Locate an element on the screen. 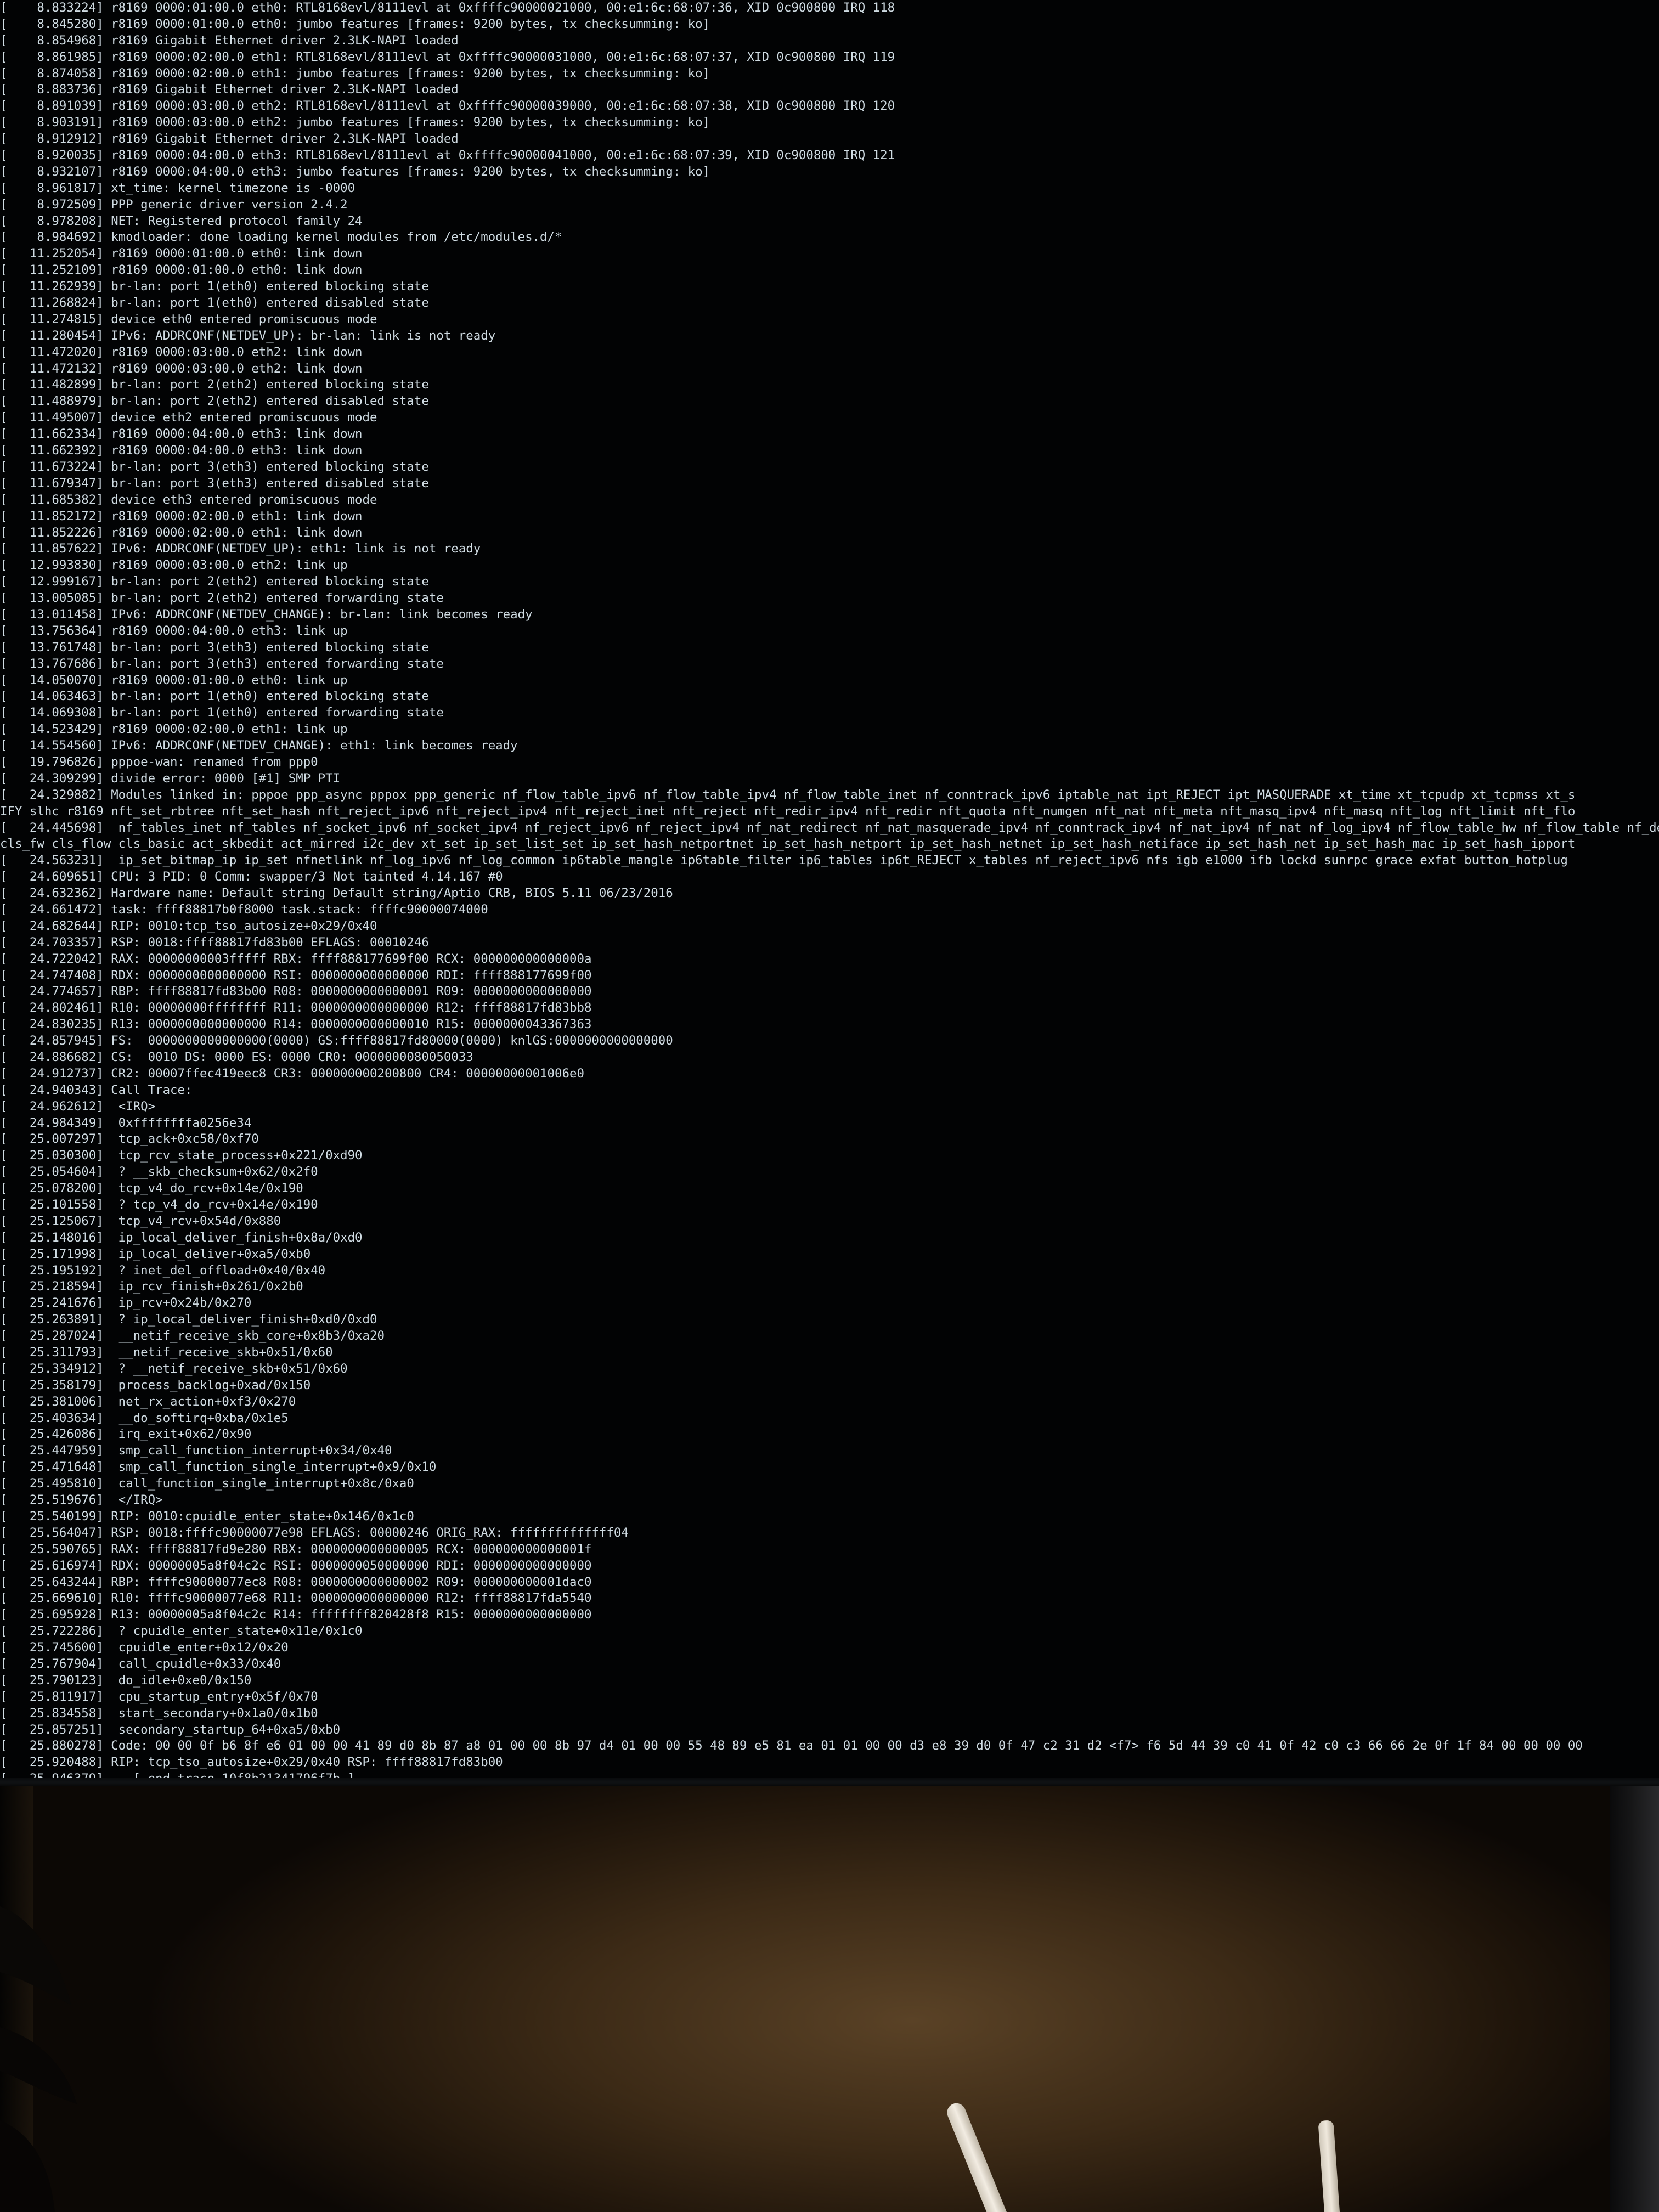  console-line: [ 25.125067] tcp_v4_rcv+0x54d/0x880 is located at coordinates (140, 1221).